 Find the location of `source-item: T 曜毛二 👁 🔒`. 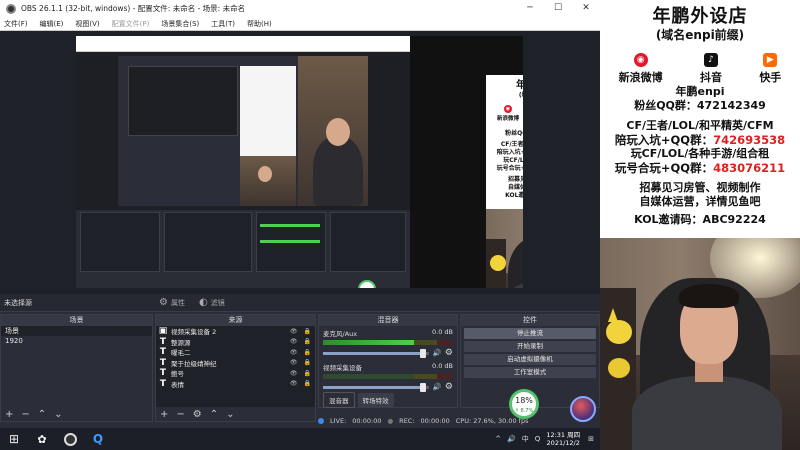

source-item: T 曜毛二 👁 🔒 is located at coordinates (235, 352).